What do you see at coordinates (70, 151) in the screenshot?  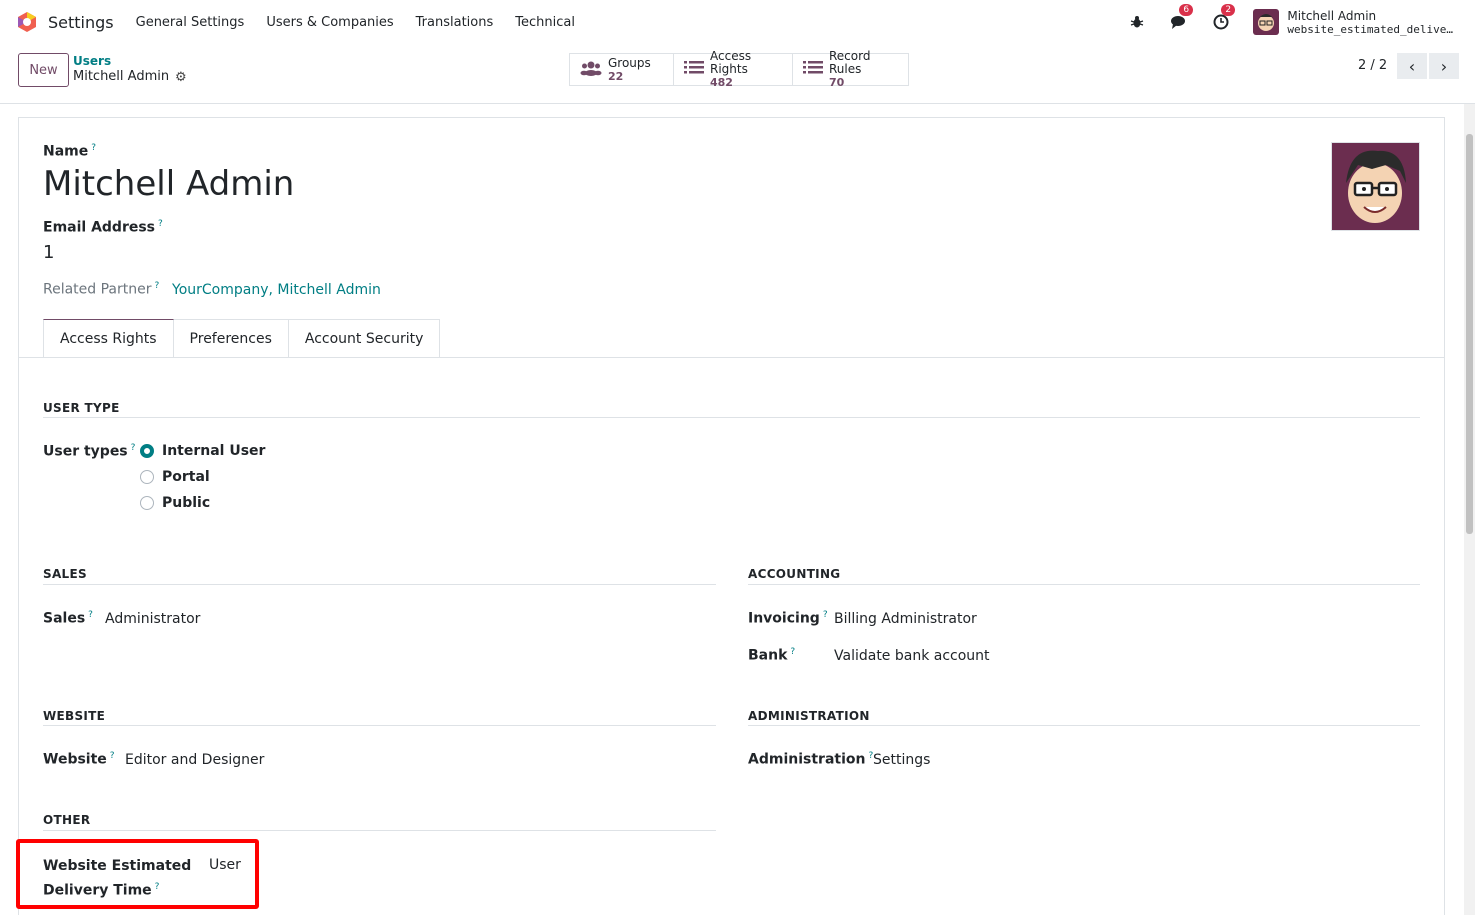 I see `name-label: Name?` at bounding box center [70, 151].